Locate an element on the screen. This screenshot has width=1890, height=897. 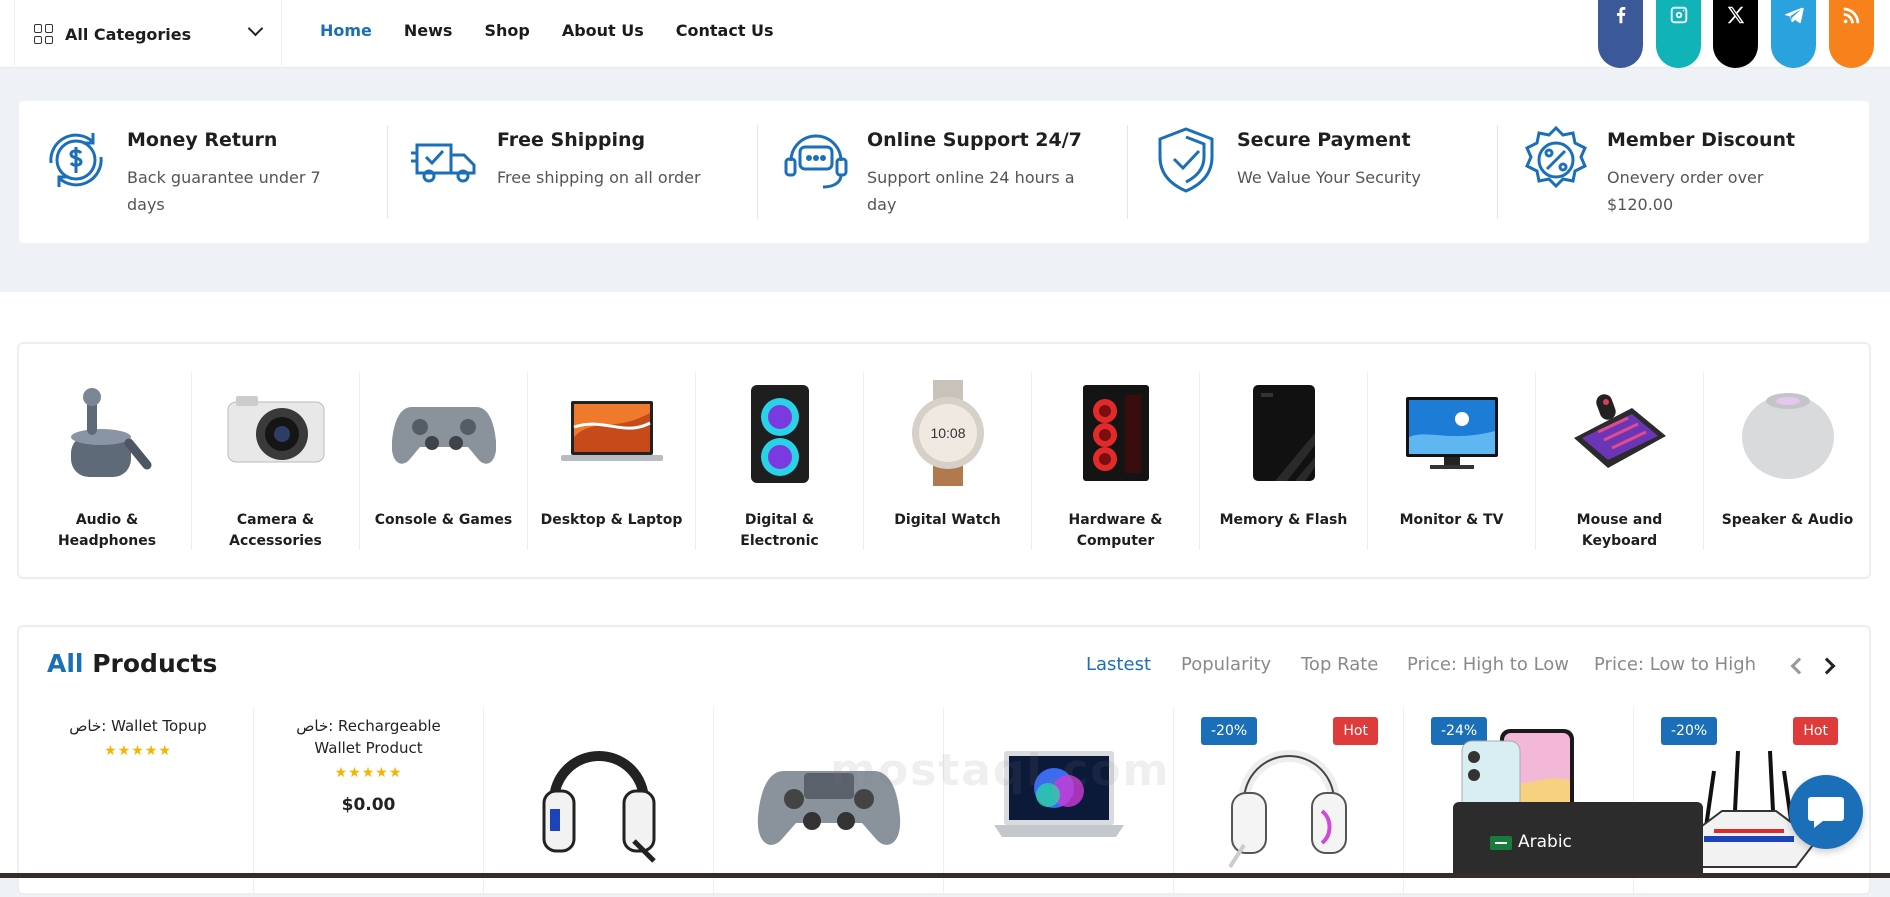
telegram-link is located at coordinates (1793, 34).